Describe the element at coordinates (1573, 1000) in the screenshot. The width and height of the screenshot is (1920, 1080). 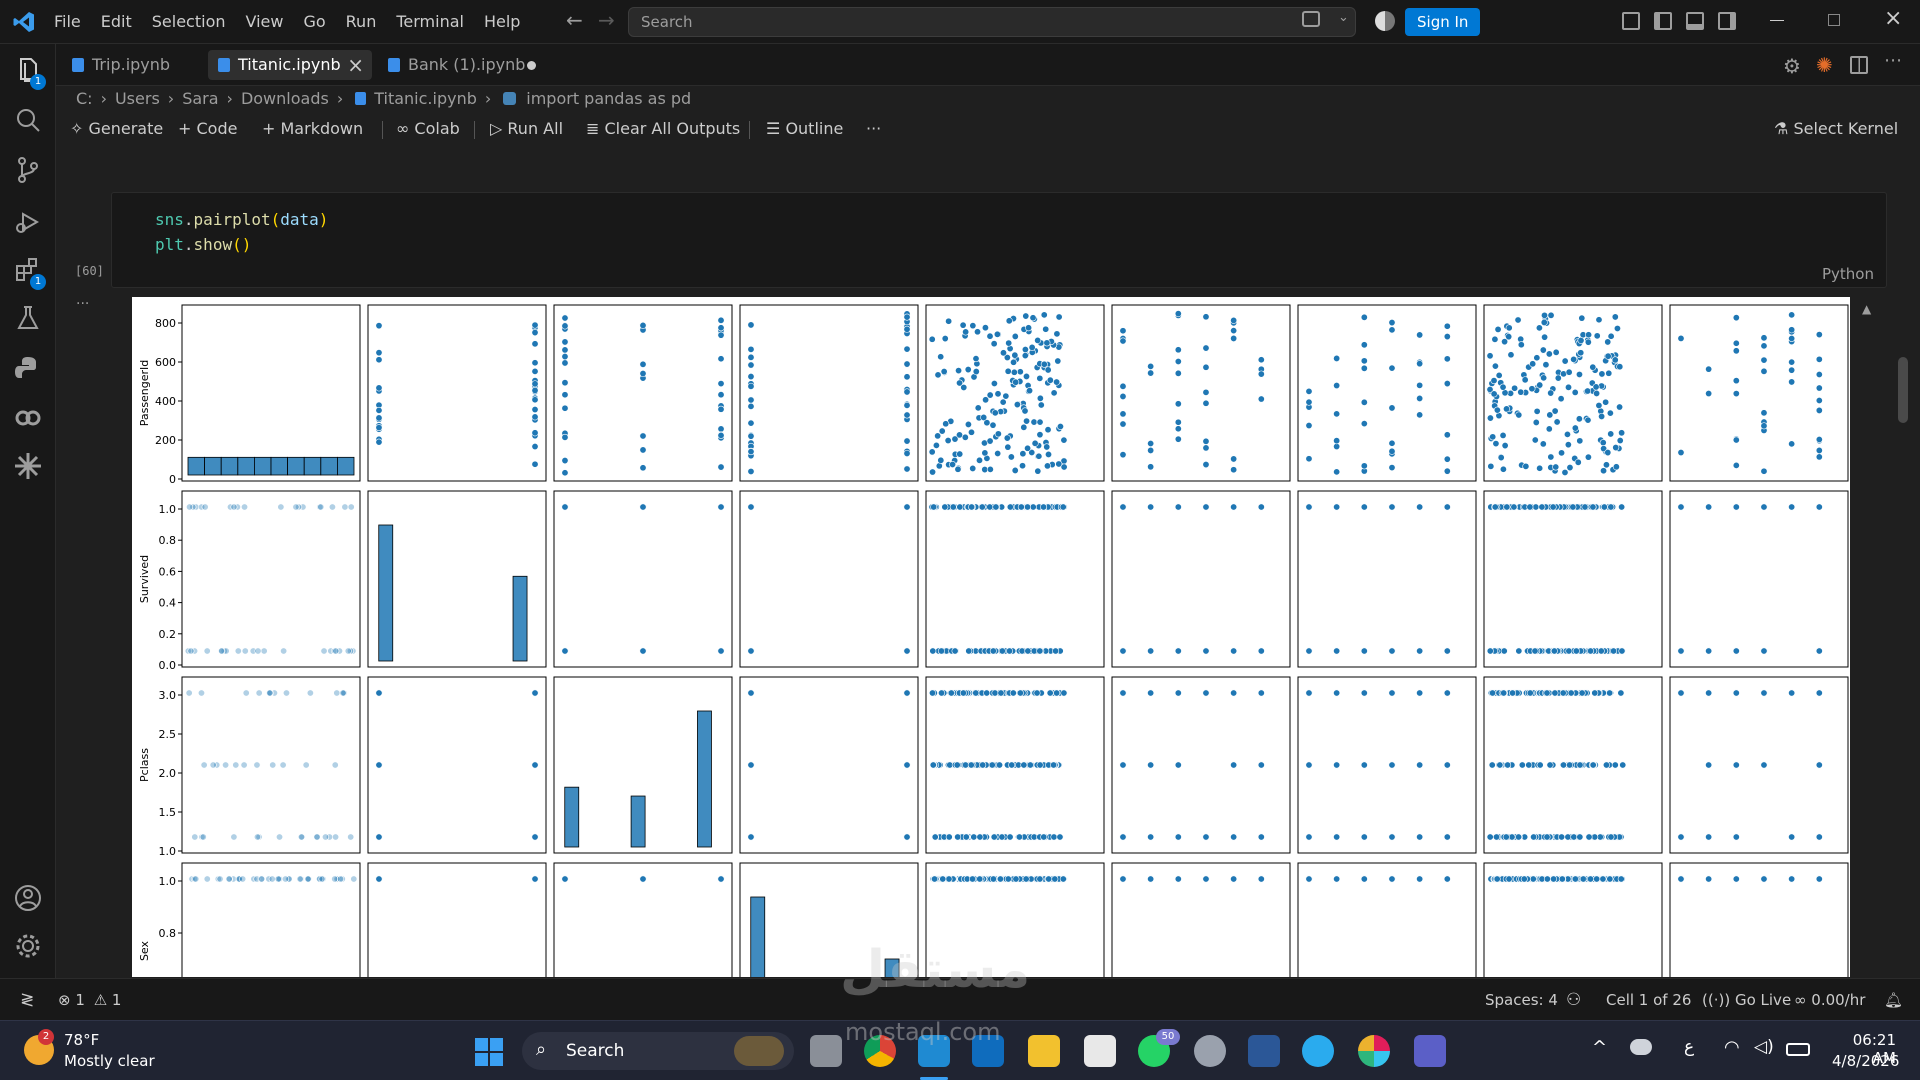
I see `copilot-status-icon: ⚇` at that location.